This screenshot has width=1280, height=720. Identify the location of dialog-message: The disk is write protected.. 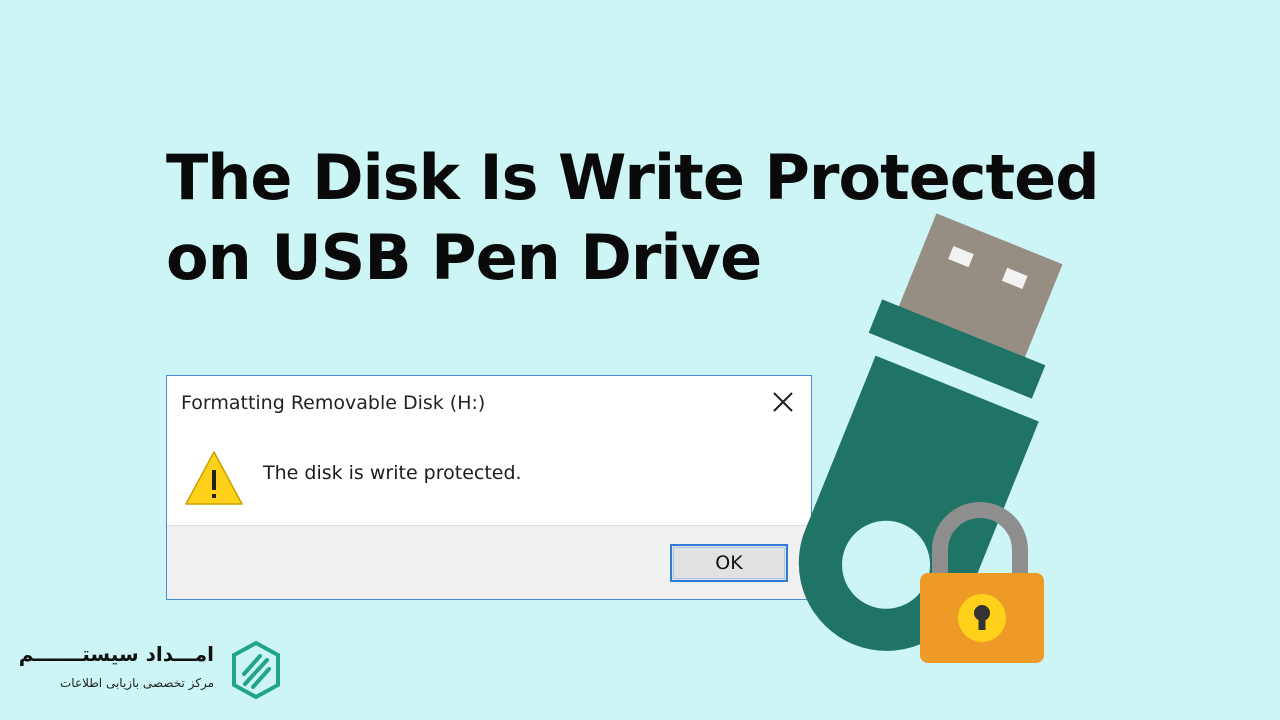
(392, 473).